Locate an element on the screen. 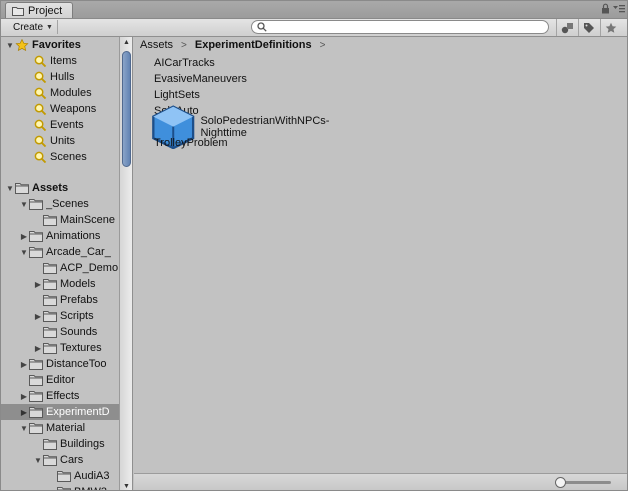 The height and width of the screenshot is (491, 628). tree-item: ▼ Material is located at coordinates (60, 428).